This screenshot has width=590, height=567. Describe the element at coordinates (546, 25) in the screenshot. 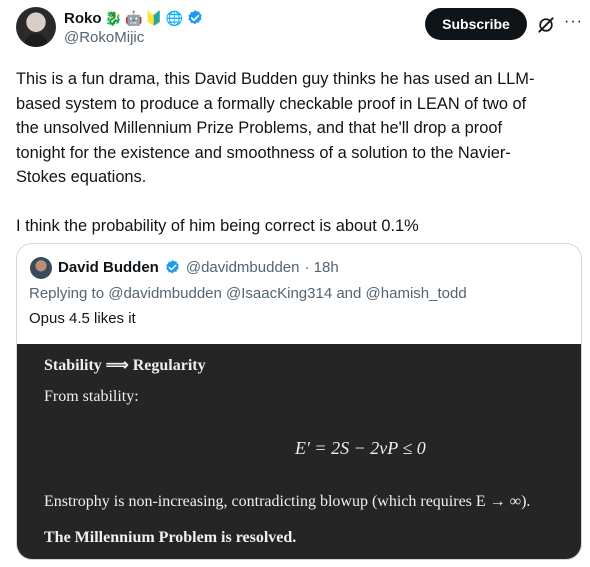

I see `grok-icon` at that location.